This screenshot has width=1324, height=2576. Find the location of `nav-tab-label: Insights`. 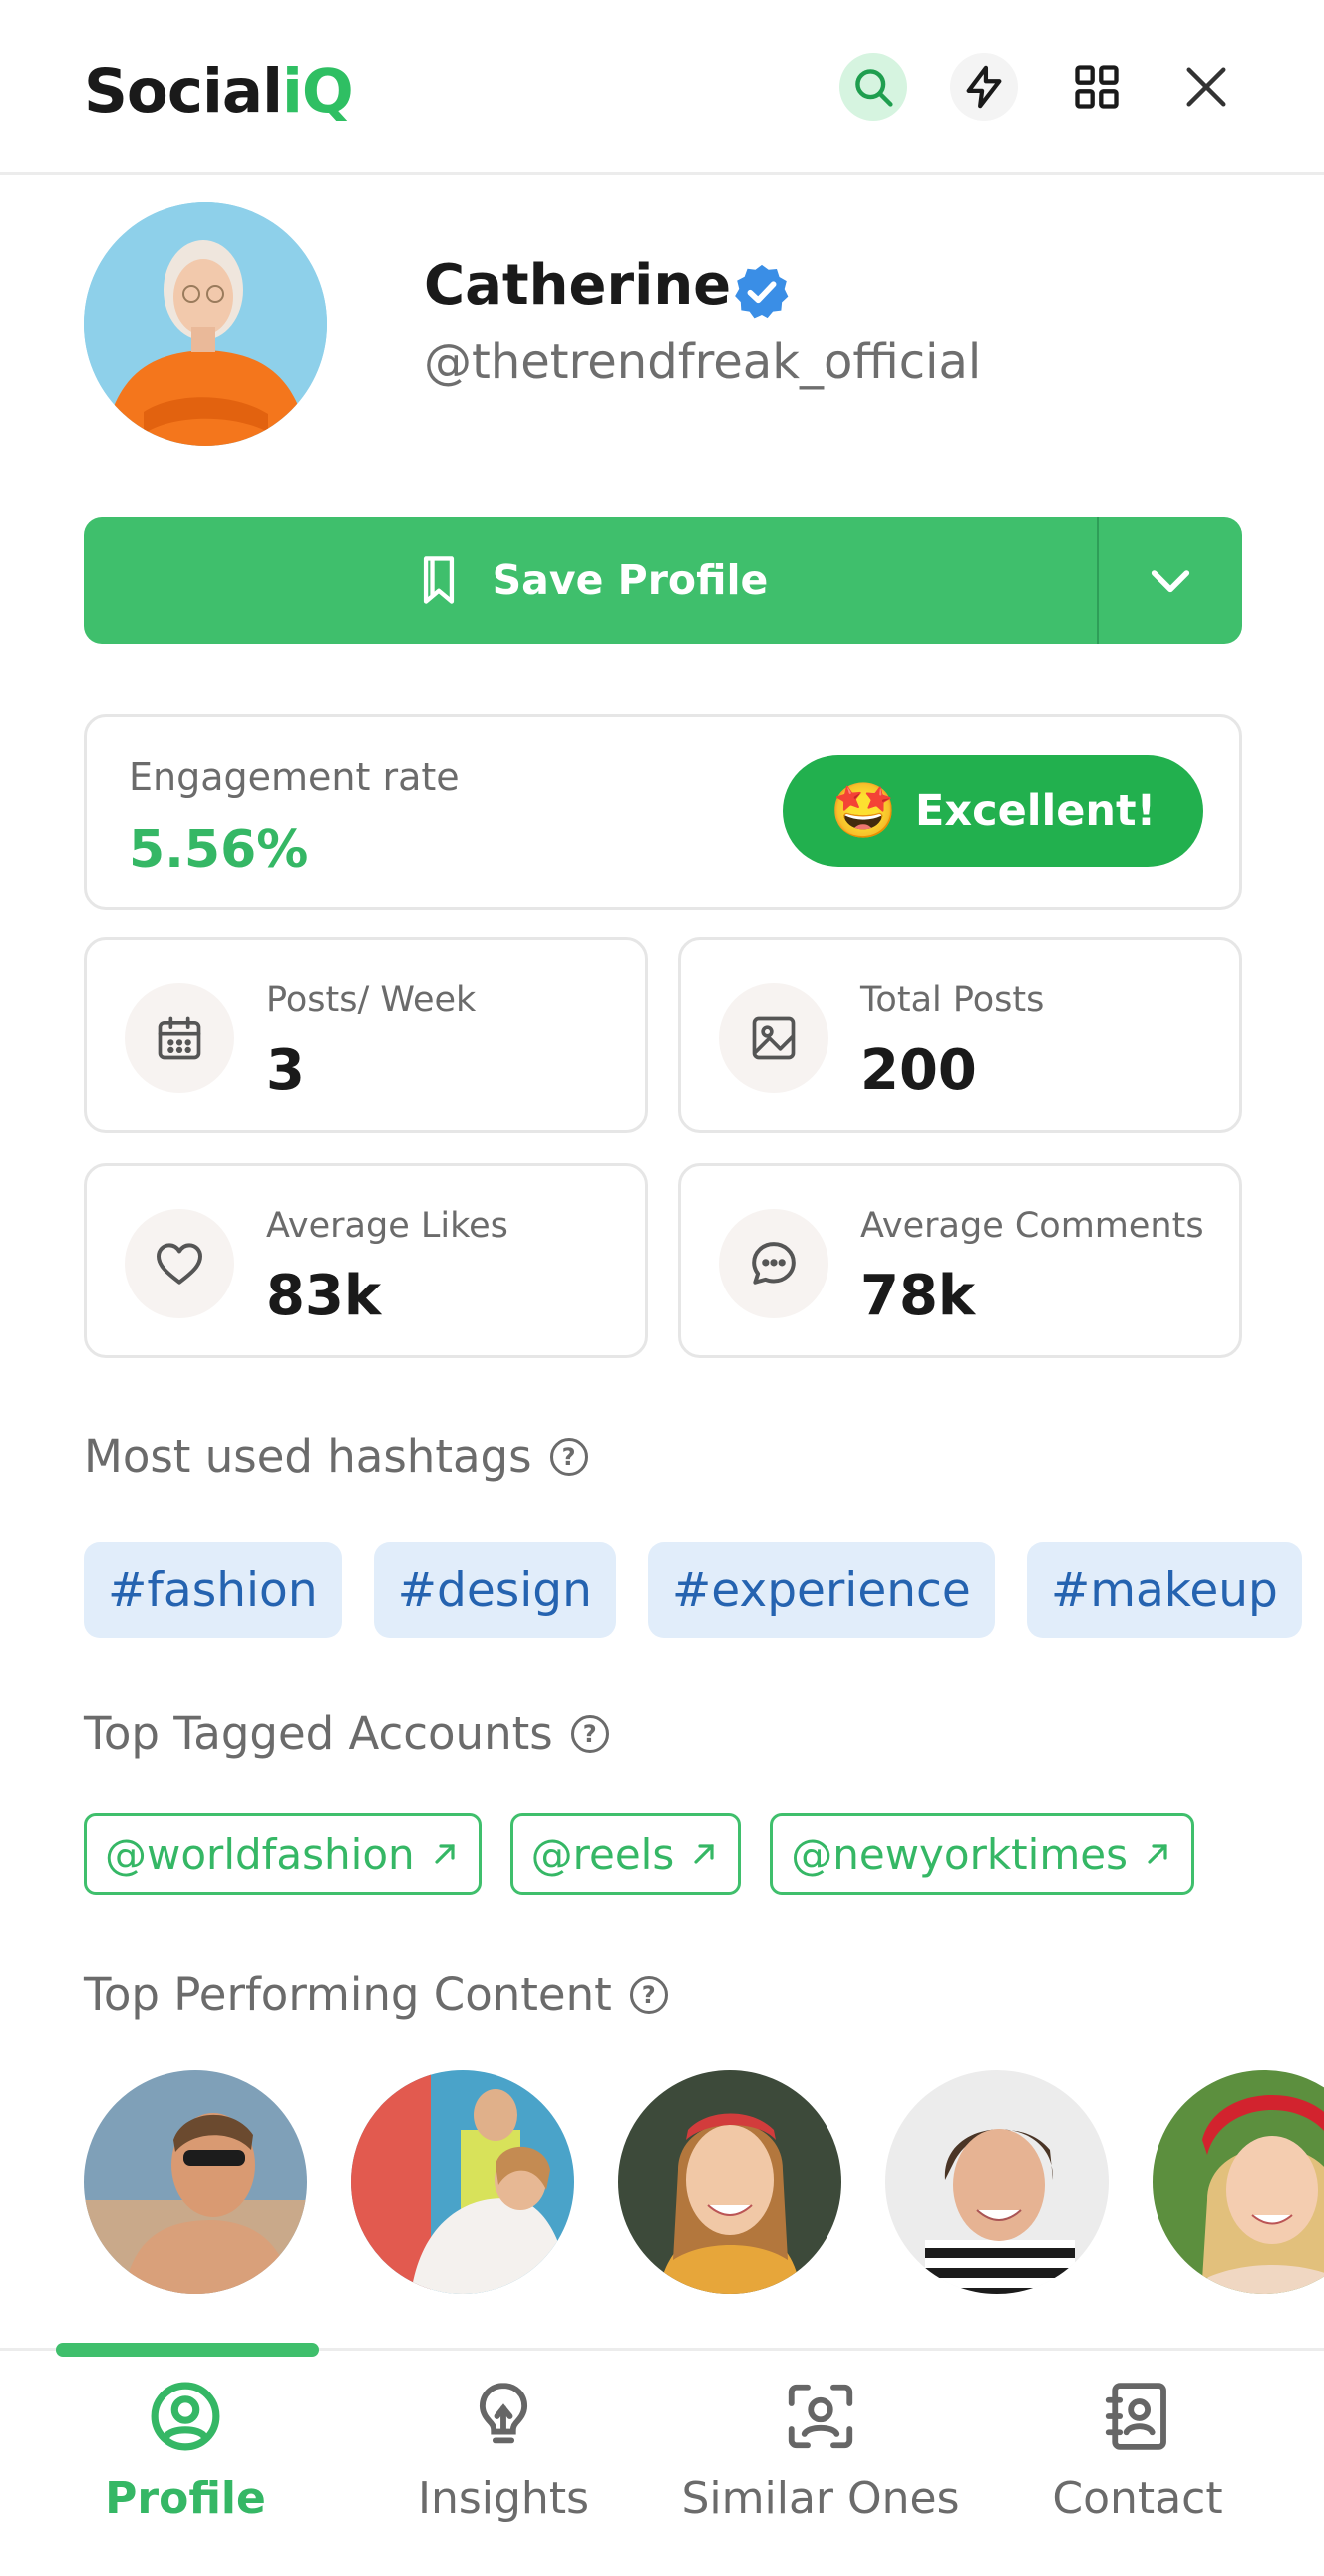

nav-tab-label: Insights is located at coordinates (503, 2498).